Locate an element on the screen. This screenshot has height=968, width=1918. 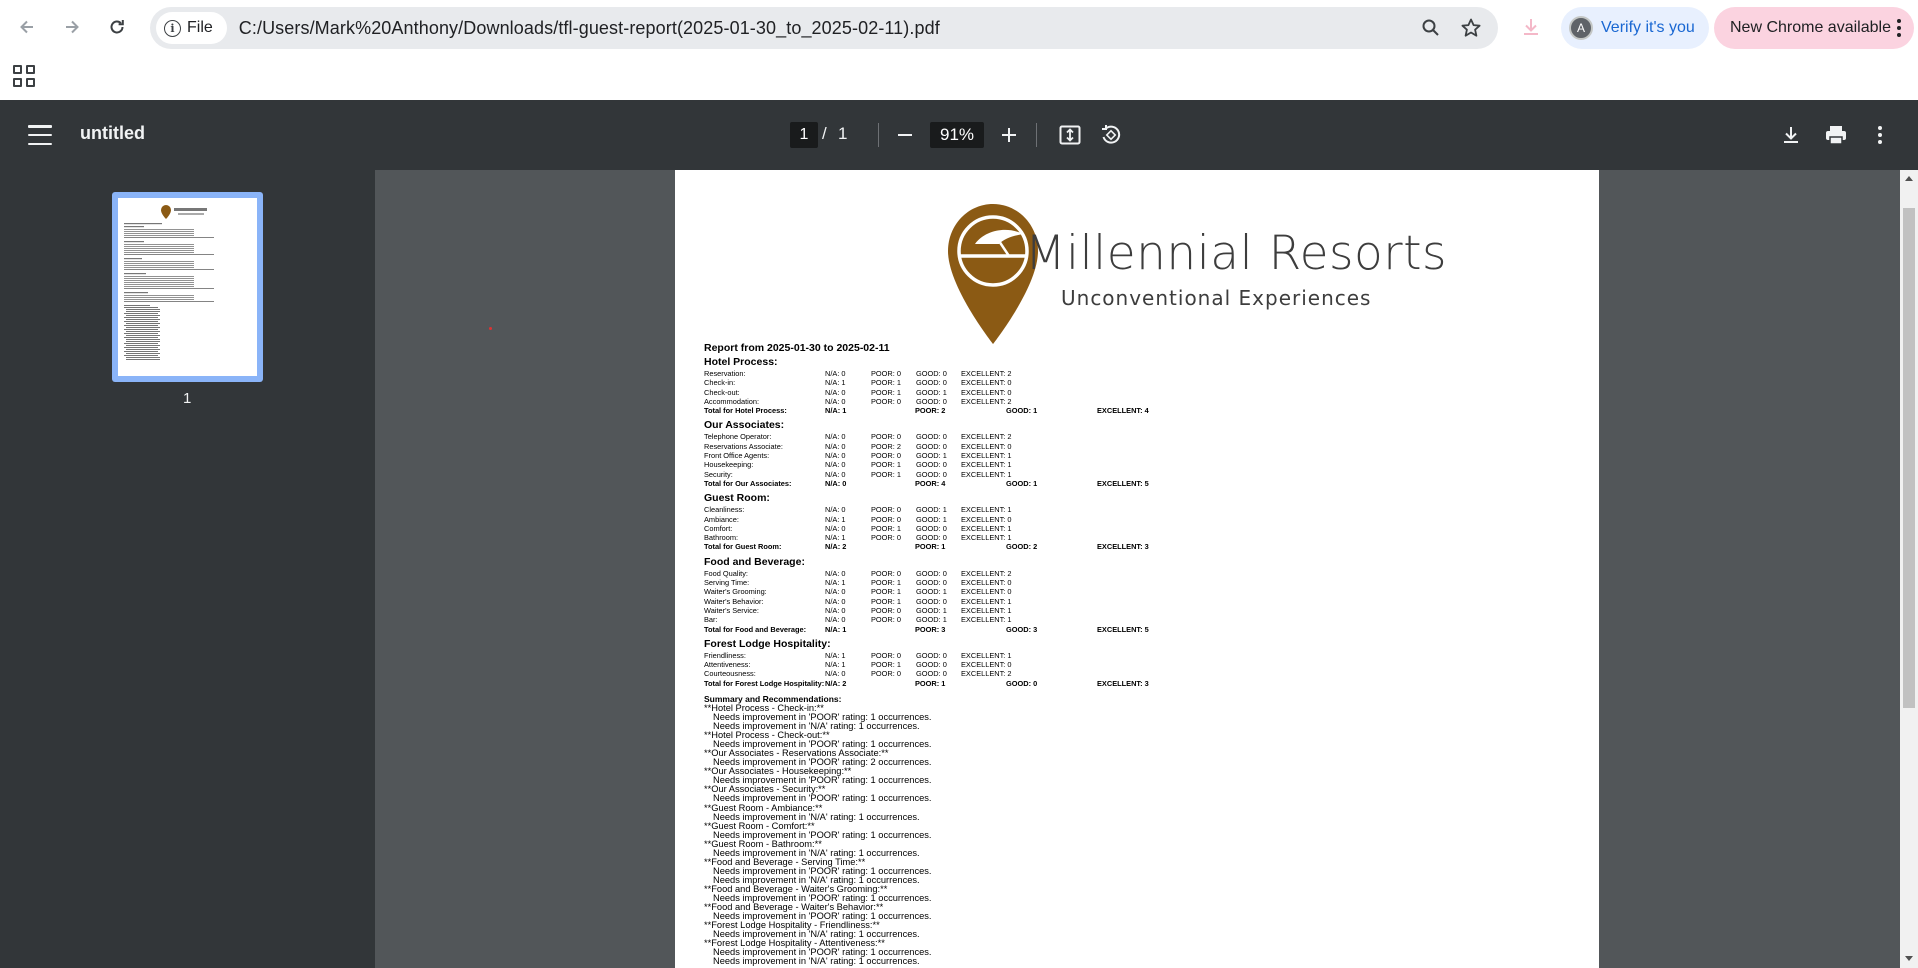
section-title: Forest Lodge Hospitality: is located at coordinates (767, 643).